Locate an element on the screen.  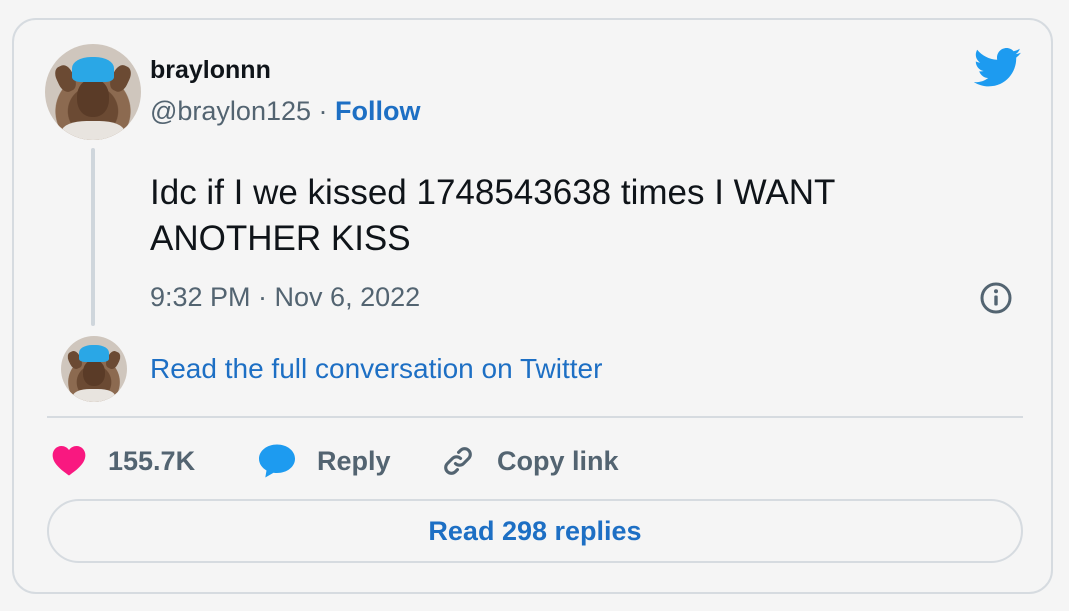
speech-bubble-icon is located at coordinates (277, 461).